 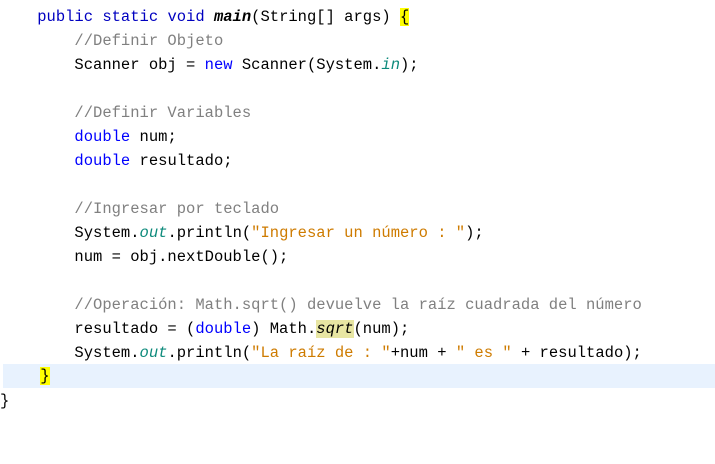 What do you see at coordinates (181, 161) in the screenshot?
I see `code-text: resultado;` at bounding box center [181, 161].